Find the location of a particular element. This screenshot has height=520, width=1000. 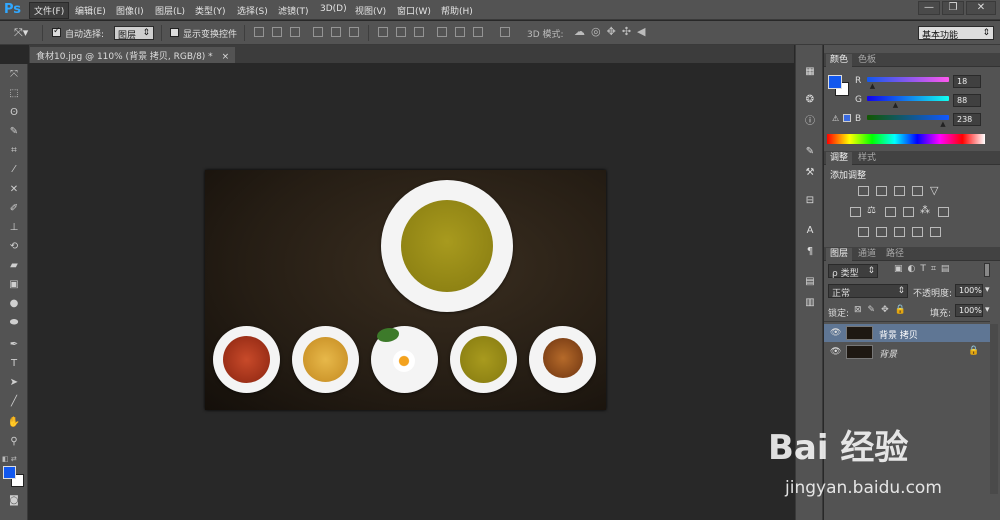

align-left-icon is located at coordinates (318, 32).